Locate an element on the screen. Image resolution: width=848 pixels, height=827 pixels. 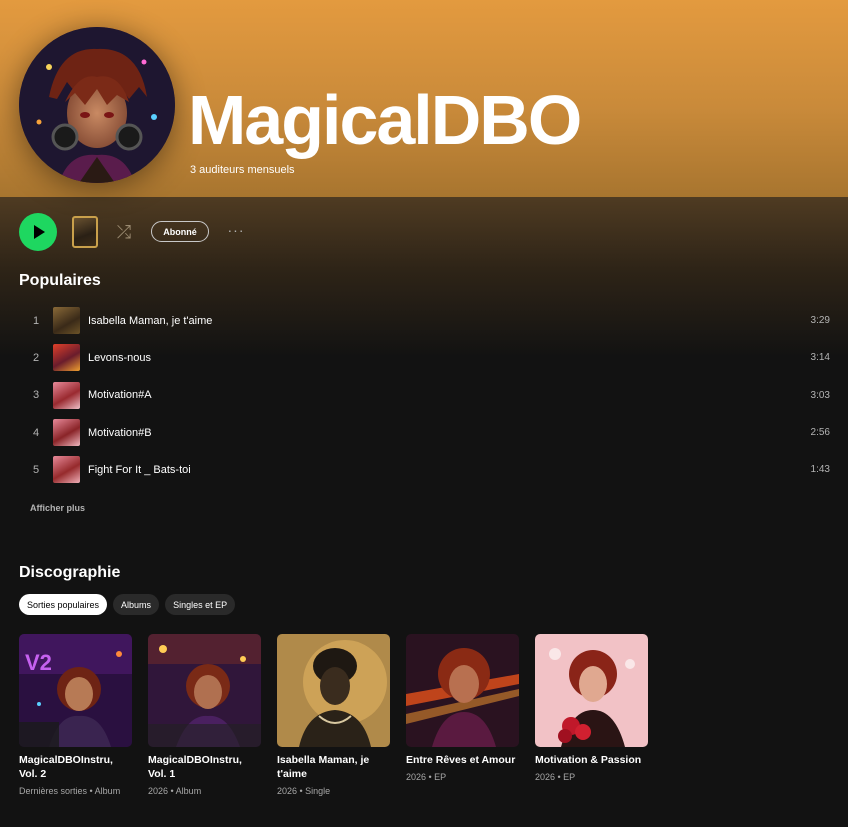
track-row: 3 Motivation#A 3:03 is located at coordinates (426, 395).